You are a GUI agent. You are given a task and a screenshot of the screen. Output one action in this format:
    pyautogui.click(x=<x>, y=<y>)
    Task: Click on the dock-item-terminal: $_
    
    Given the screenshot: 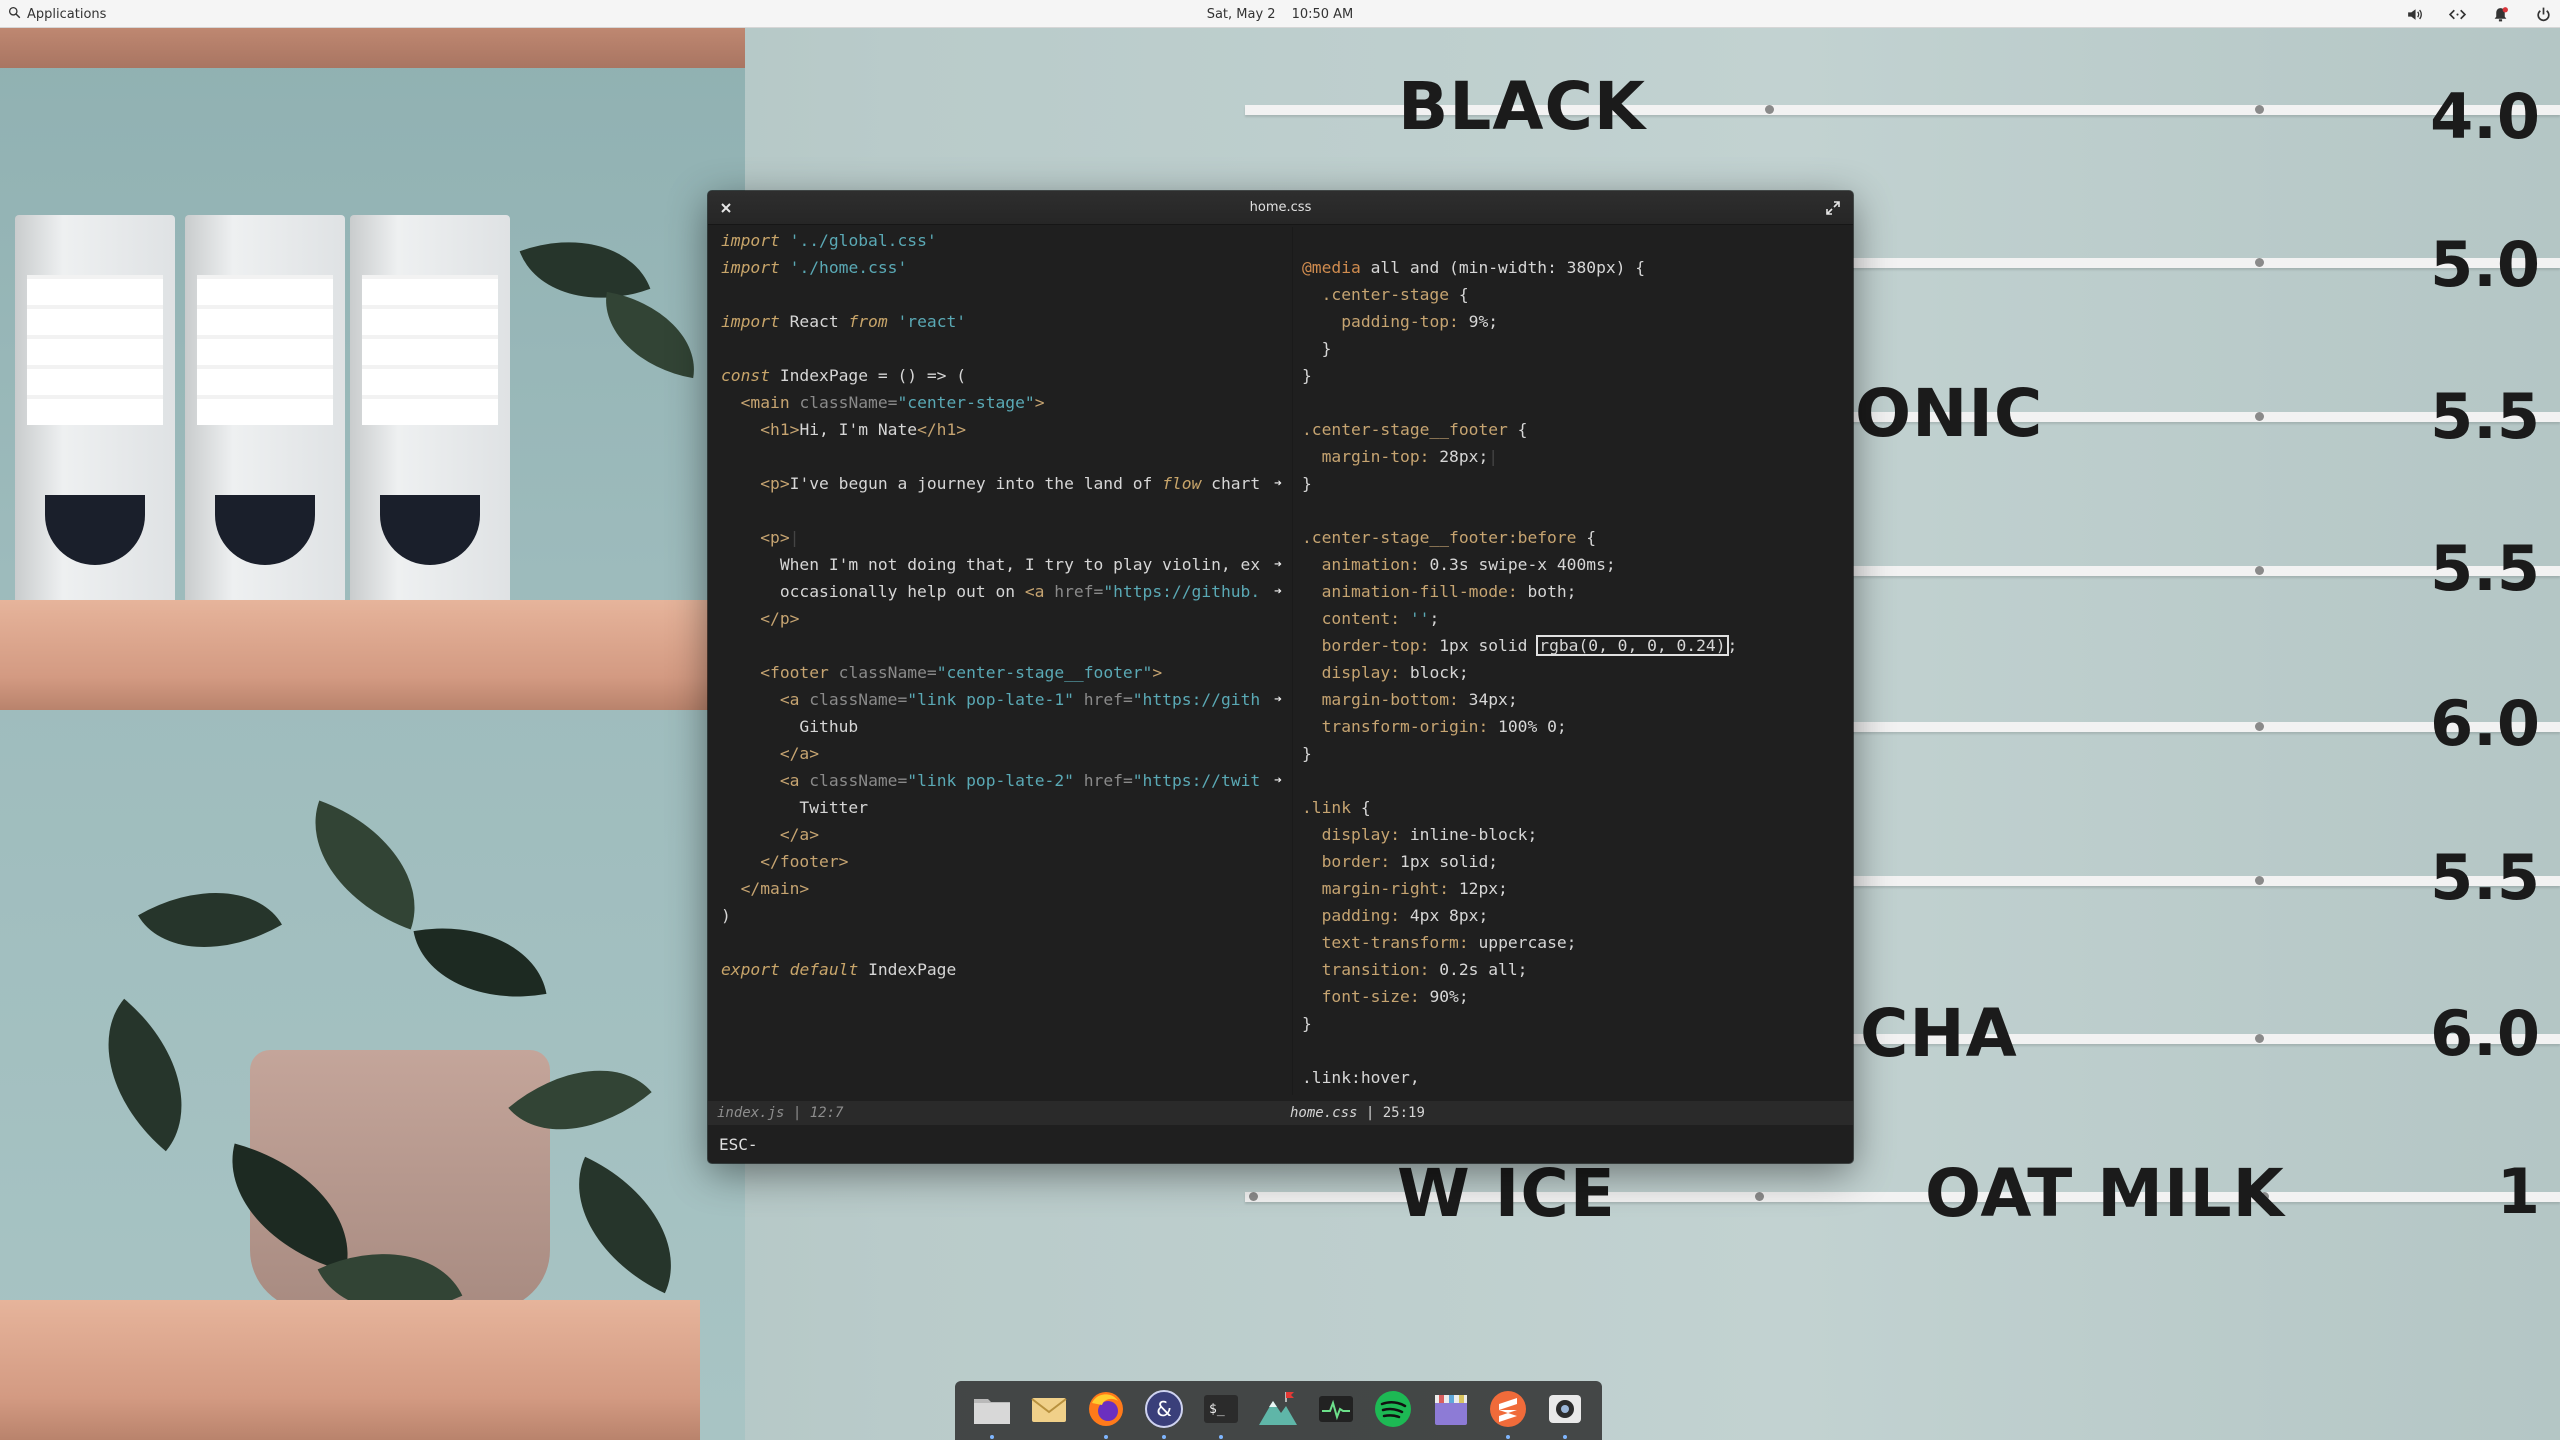 What is the action you would take?
    pyautogui.click(x=1221, y=1413)
    